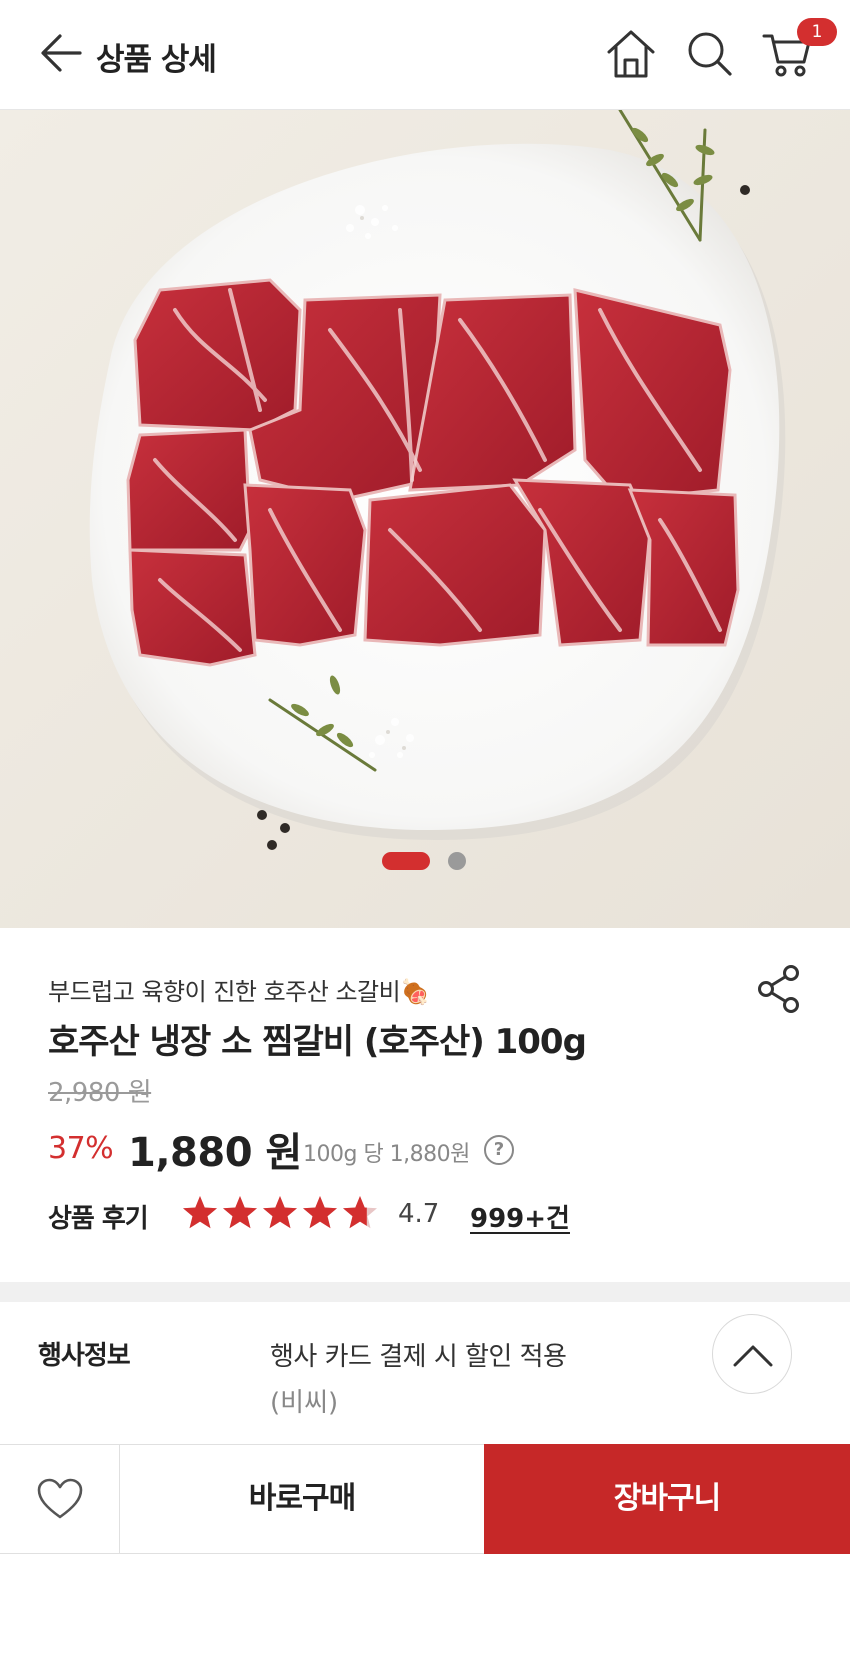 This screenshot has width=850, height=1659. Describe the element at coordinates (317, 1042) in the screenshot. I see `product-name: 호주산 냉장 소 찜갈비 (호주산) 100g` at that location.